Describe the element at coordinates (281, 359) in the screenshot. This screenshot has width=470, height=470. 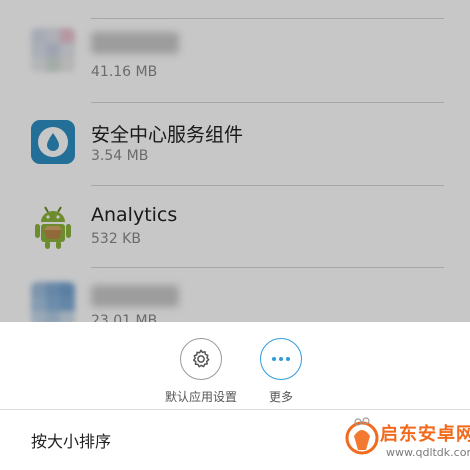
I see `more-dots-icon` at that location.